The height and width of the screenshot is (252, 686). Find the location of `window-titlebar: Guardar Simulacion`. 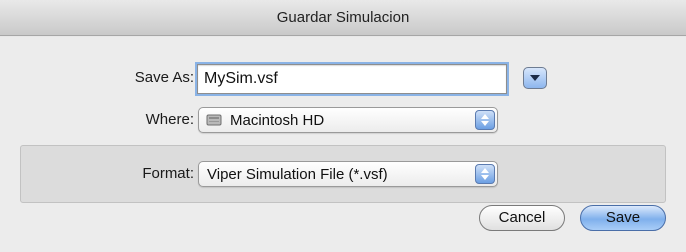

window-titlebar: Guardar Simulacion is located at coordinates (343, 18).